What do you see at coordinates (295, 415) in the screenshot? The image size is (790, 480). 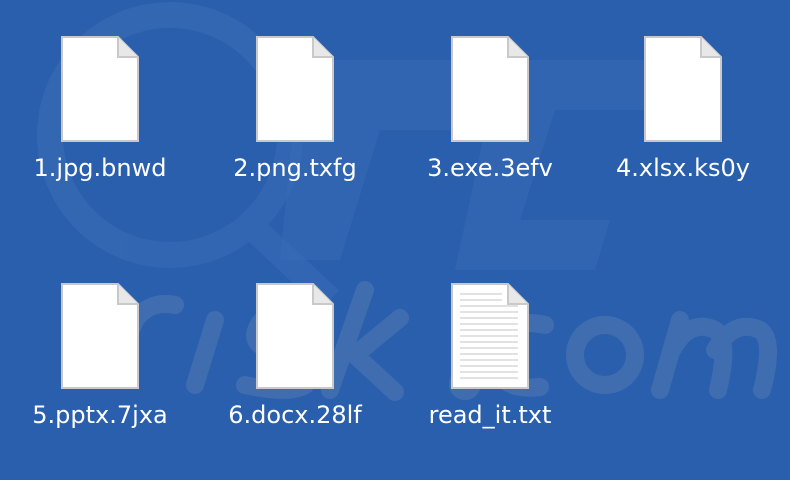 I see `file-name-label: 6.docx.28lf` at bounding box center [295, 415].